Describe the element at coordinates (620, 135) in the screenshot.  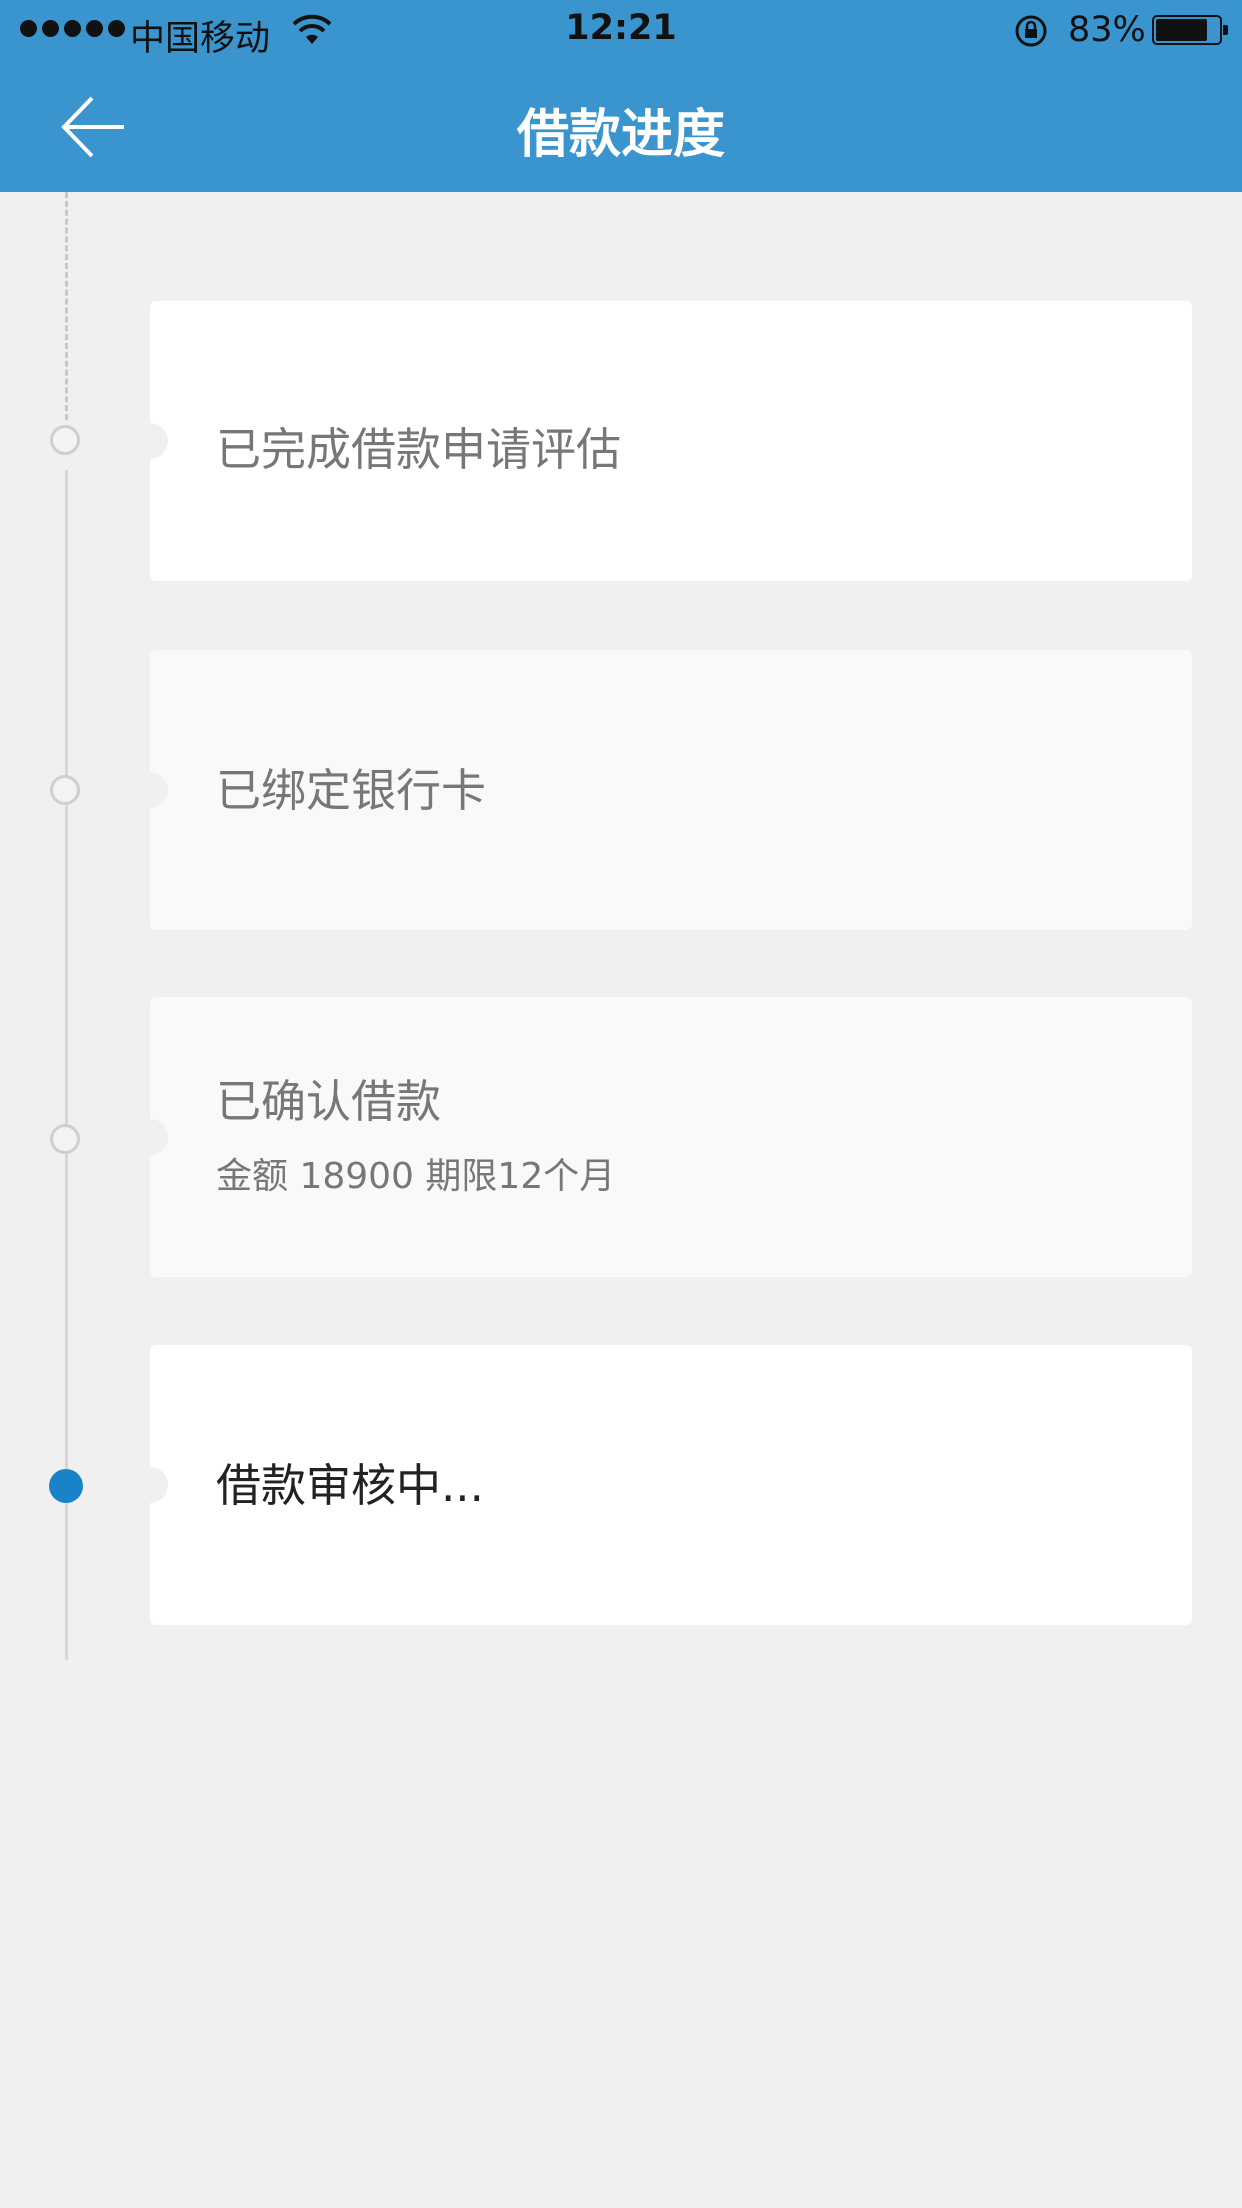
I see `page-title: 借款进度` at that location.